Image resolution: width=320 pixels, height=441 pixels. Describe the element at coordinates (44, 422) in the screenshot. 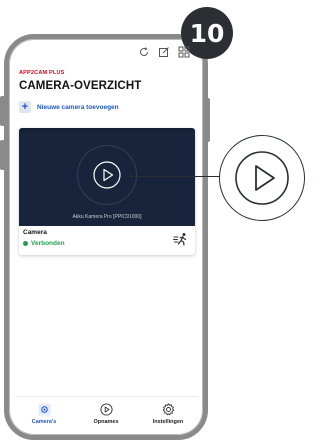

I see `nav-cameras-label: Camera's` at that location.